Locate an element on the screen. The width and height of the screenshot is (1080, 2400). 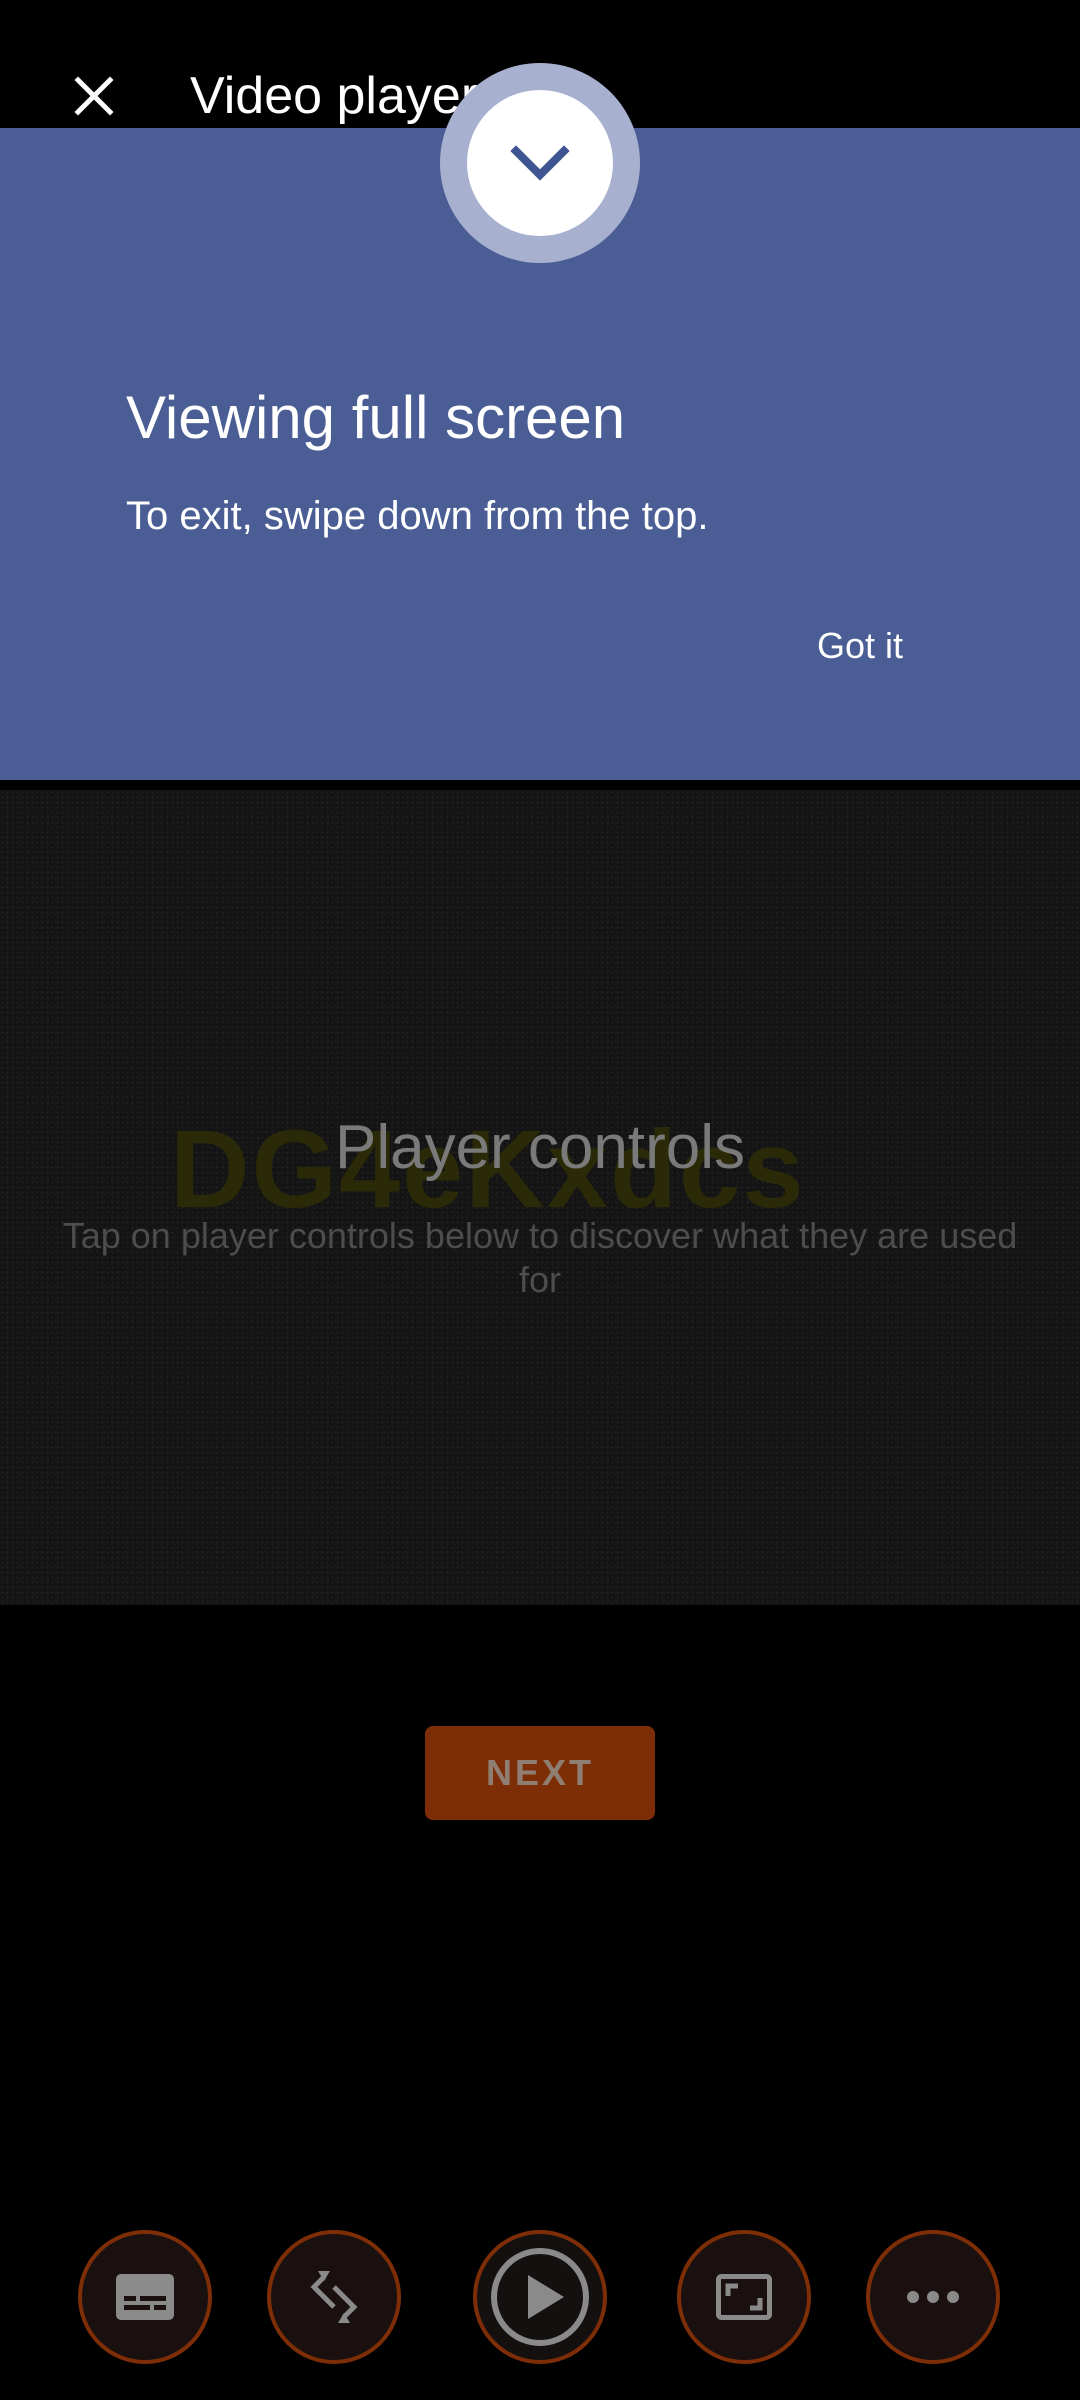
play-button is located at coordinates (540, 2297).